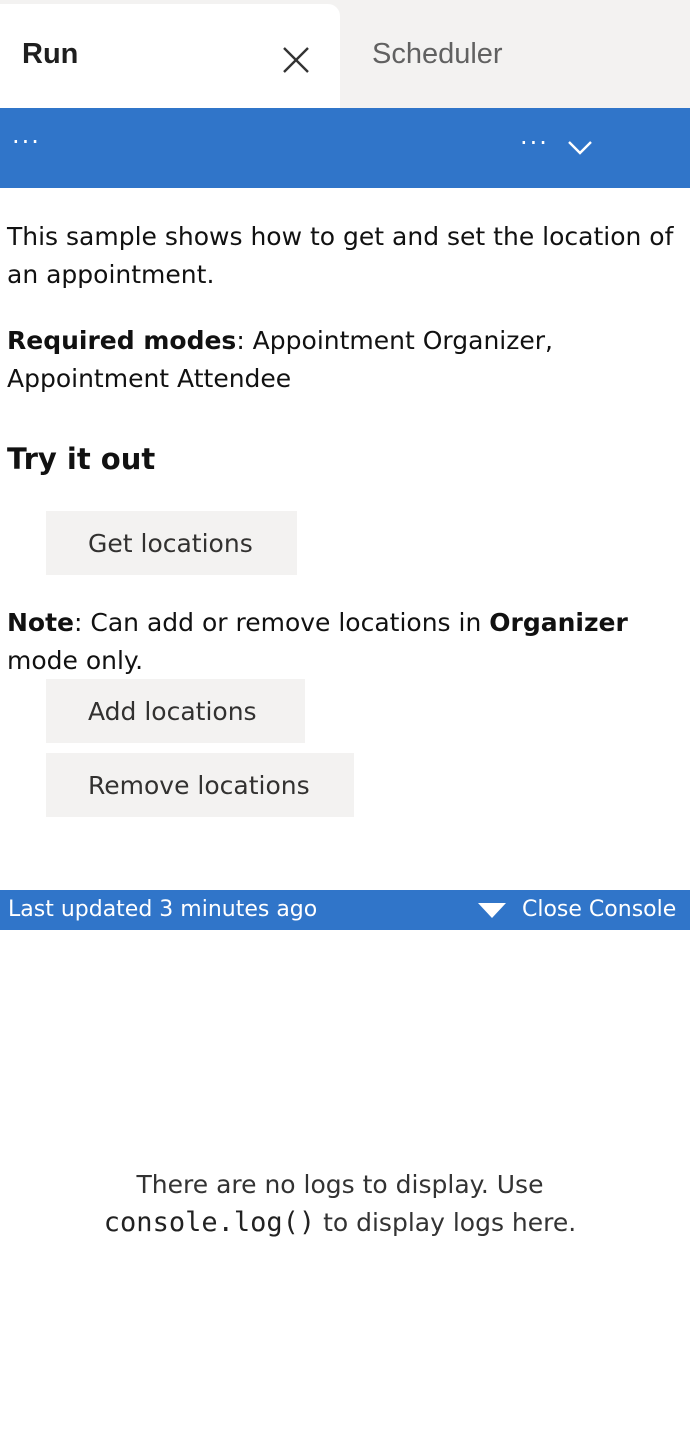 The width and height of the screenshot is (690, 1444). Describe the element at coordinates (170, 56) in the screenshot. I see `tab-run: Run` at that location.